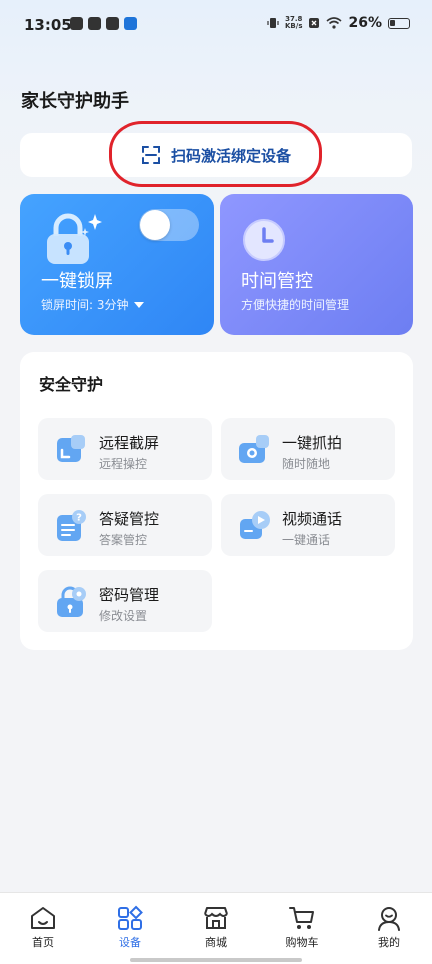 The width and height of the screenshot is (432, 964). I want to click on qa-control-name: 答疑管控, so click(129, 519).